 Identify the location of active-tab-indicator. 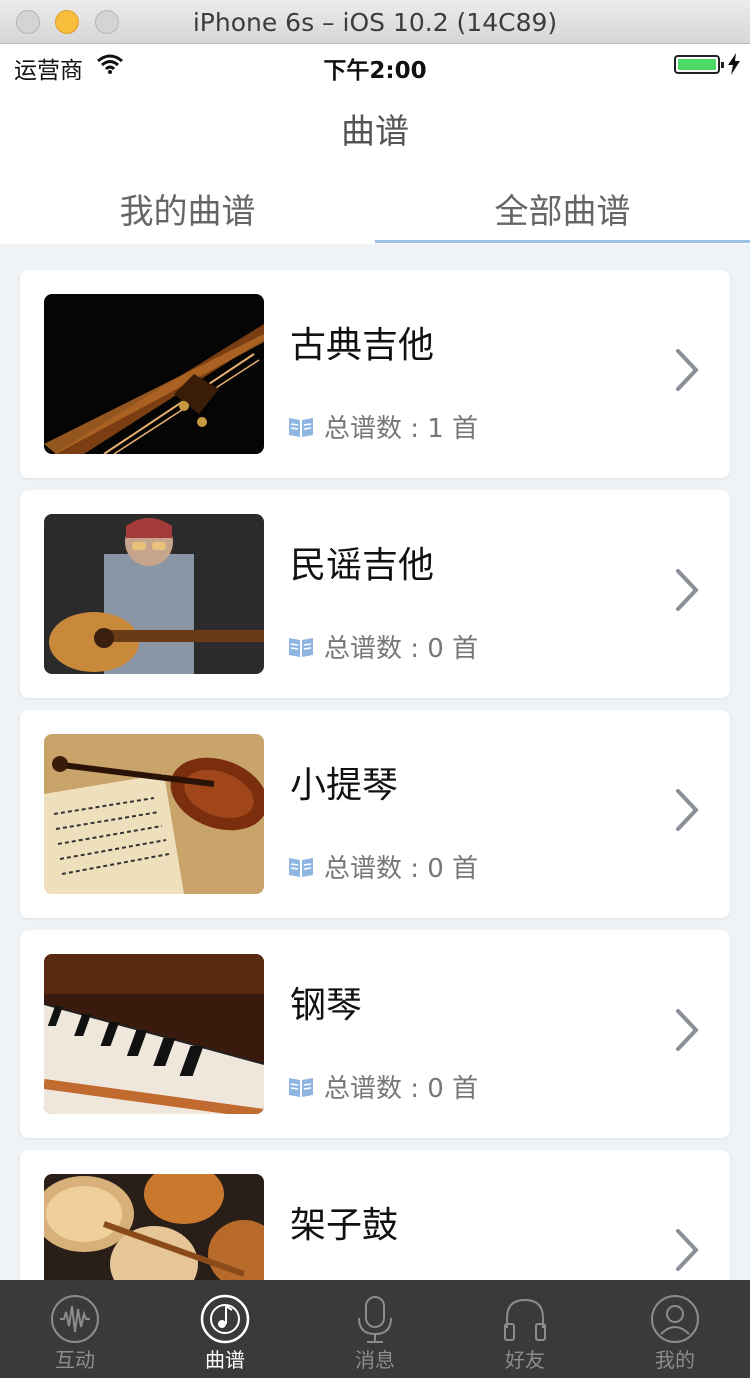
(562, 241).